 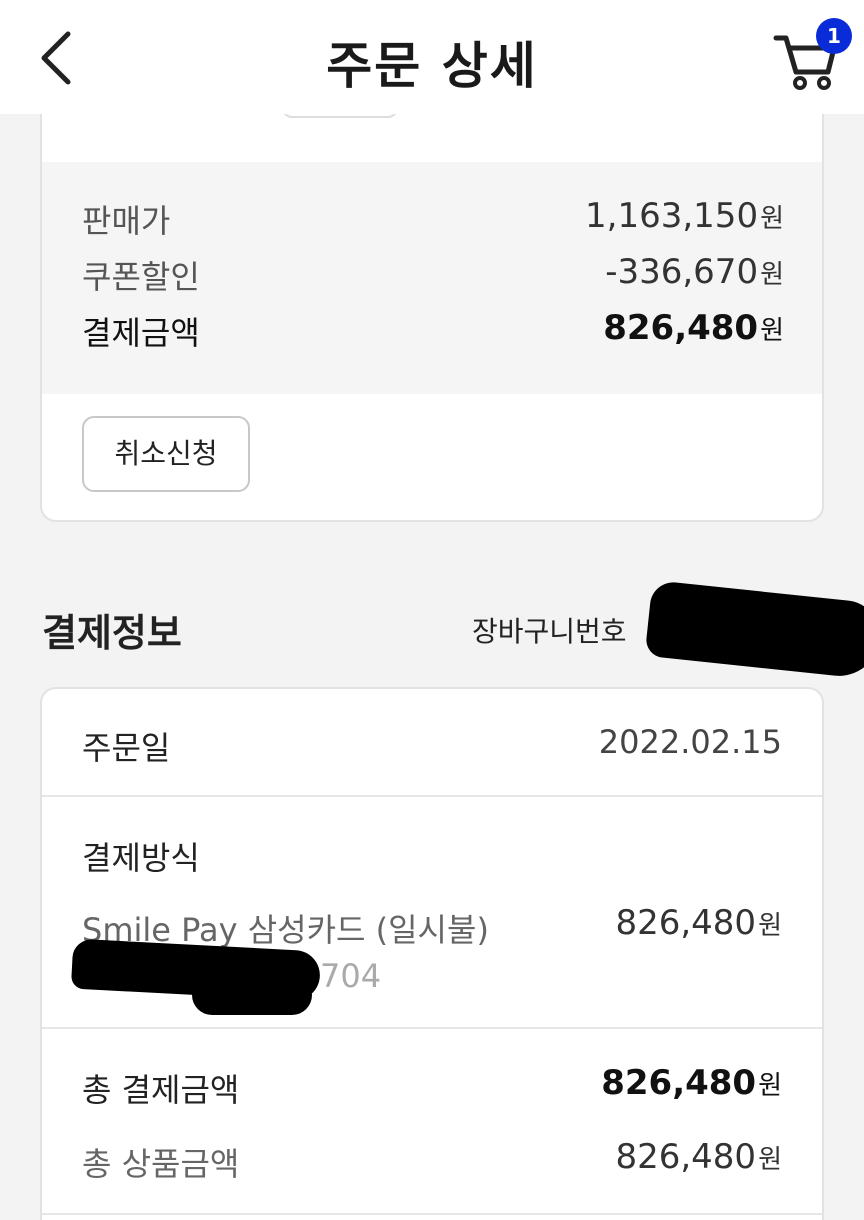 I want to click on total-payment-value: 826,480원, so click(x=691, y=1083).